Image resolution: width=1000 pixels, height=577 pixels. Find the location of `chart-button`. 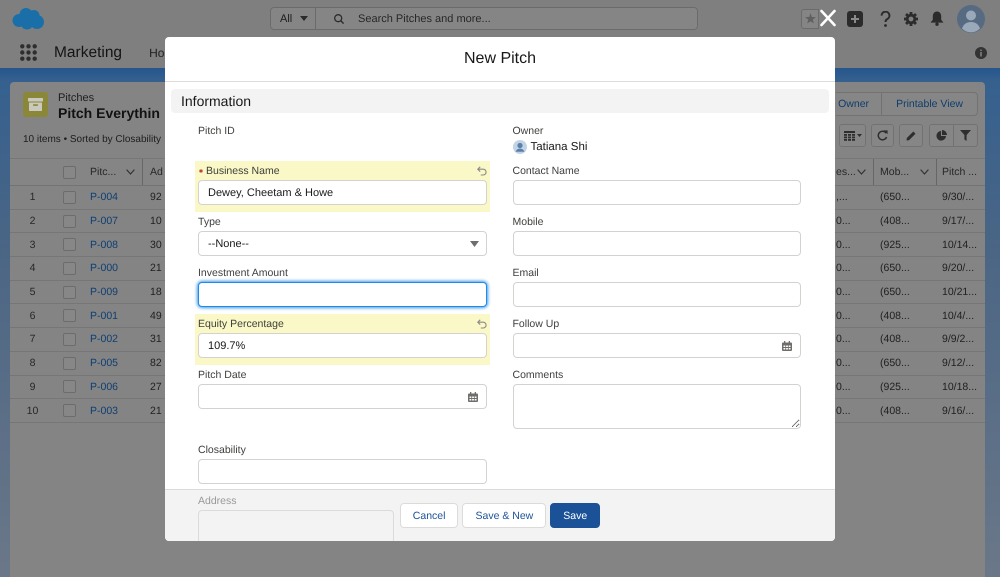

chart-button is located at coordinates (941, 135).